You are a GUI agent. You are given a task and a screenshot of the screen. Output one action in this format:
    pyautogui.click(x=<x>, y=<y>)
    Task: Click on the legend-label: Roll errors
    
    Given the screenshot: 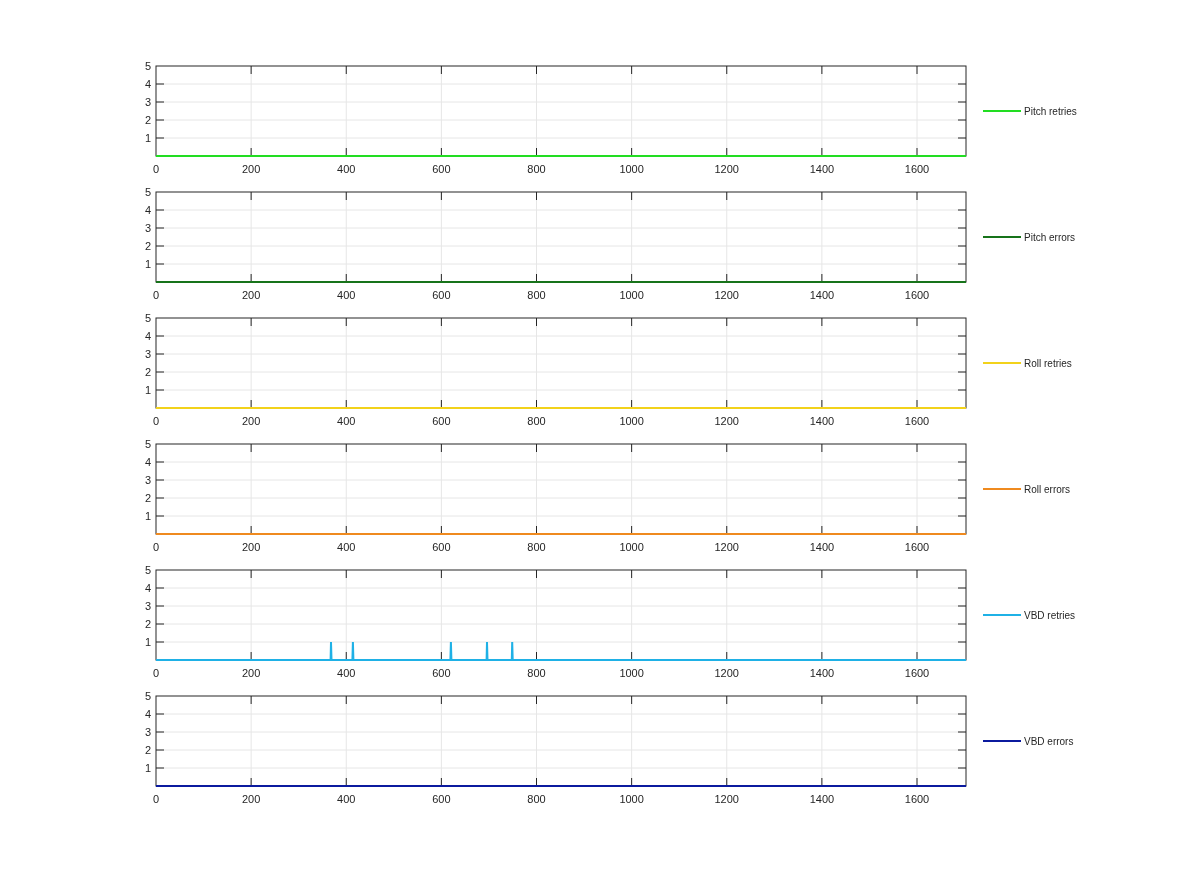 What is the action you would take?
    pyautogui.click(x=1047, y=489)
    